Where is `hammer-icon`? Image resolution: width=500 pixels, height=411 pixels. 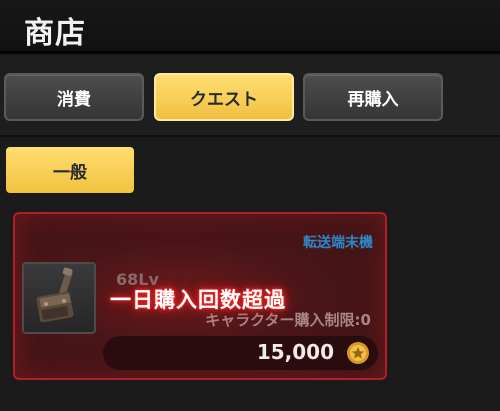 hammer-icon is located at coordinates (55, 295).